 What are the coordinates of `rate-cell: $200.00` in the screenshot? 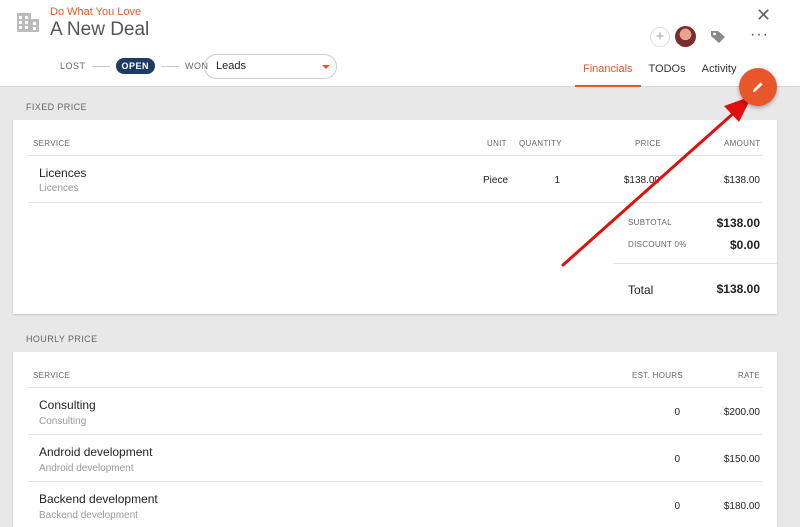 It's located at (741, 412).